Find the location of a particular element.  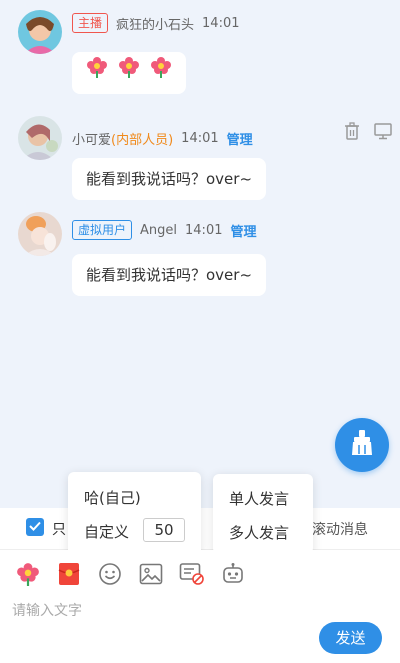

internal-tag: (内部人员) is located at coordinates (142, 140).